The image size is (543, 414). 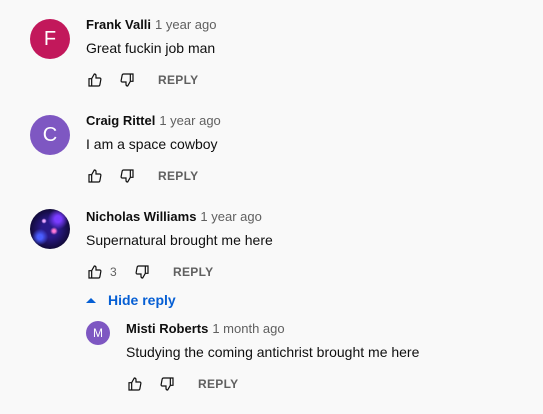 I want to click on comment-header: Craig Rittel 1 year ago, so click(x=153, y=120).